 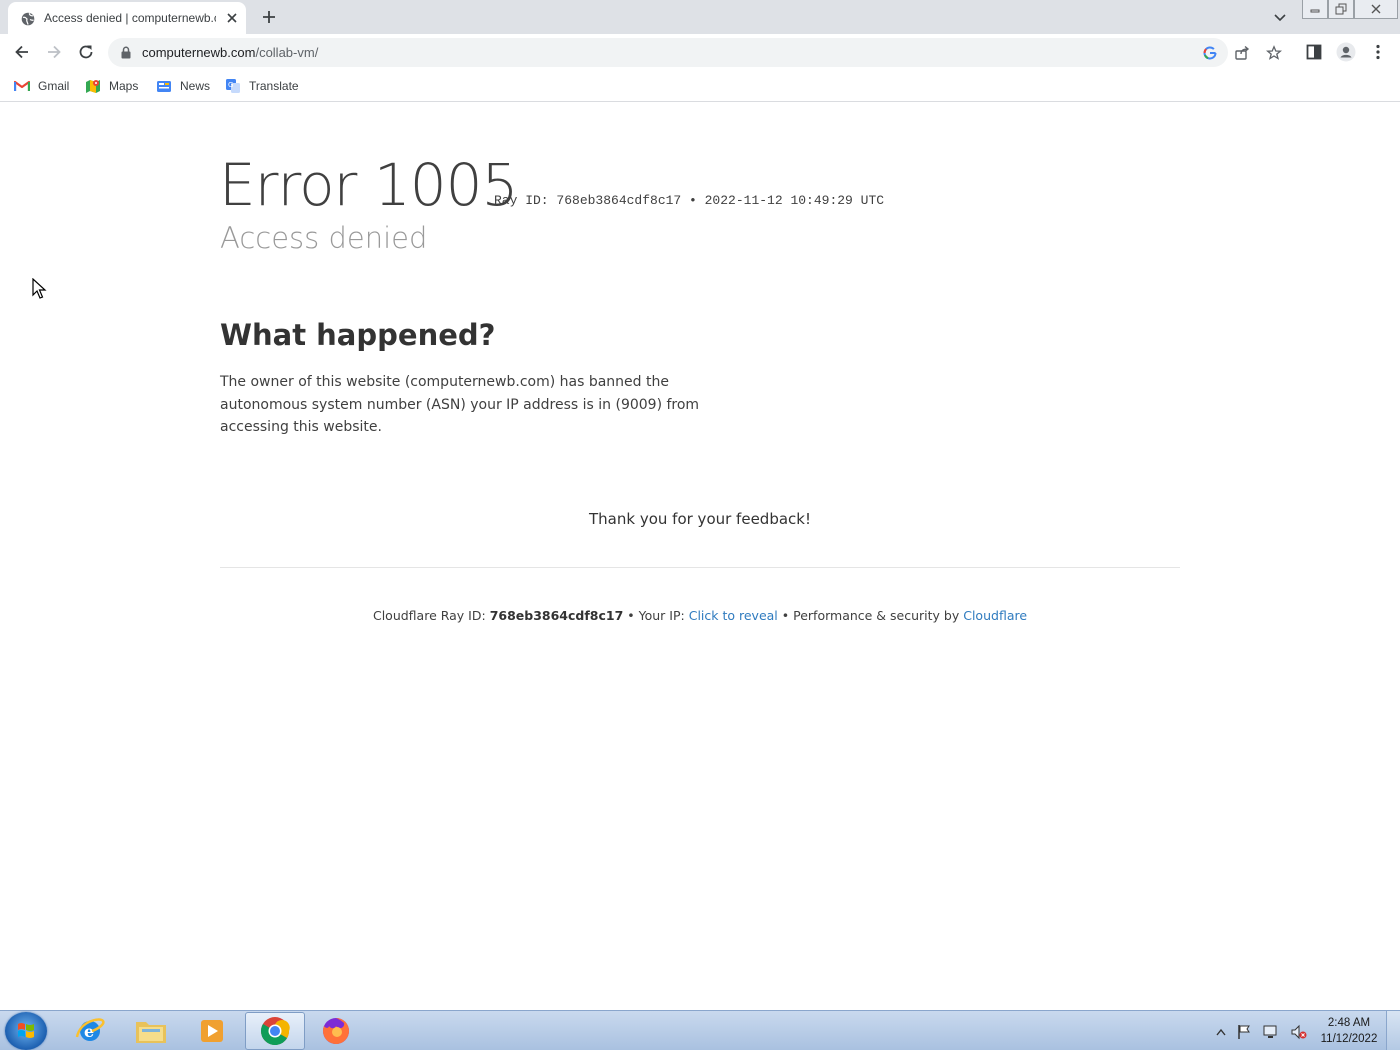 I want to click on footer-ray-label: Cloudflare Ray ID:, so click(x=429, y=615).